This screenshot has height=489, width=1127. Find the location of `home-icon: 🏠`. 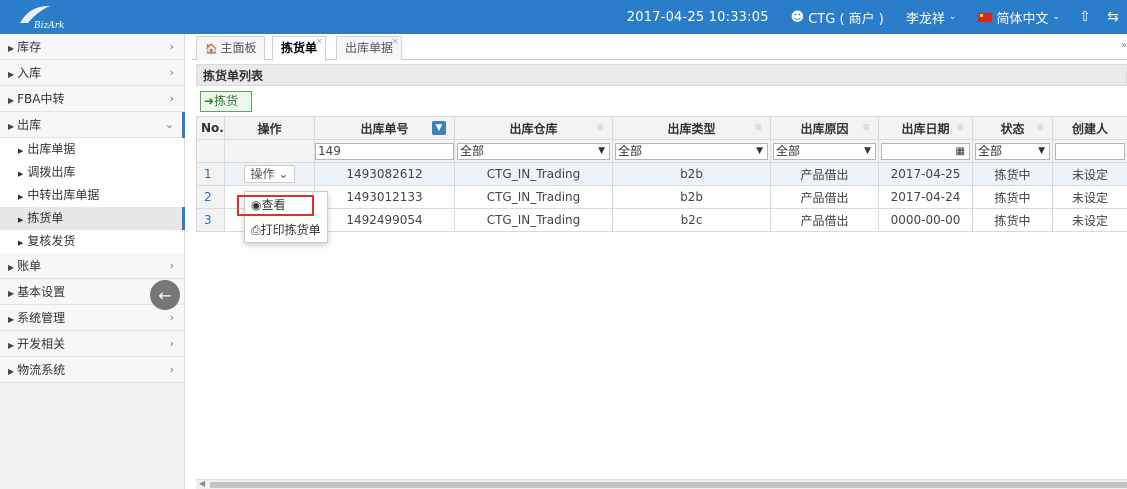

home-icon: 🏠 is located at coordinates (211, 49).